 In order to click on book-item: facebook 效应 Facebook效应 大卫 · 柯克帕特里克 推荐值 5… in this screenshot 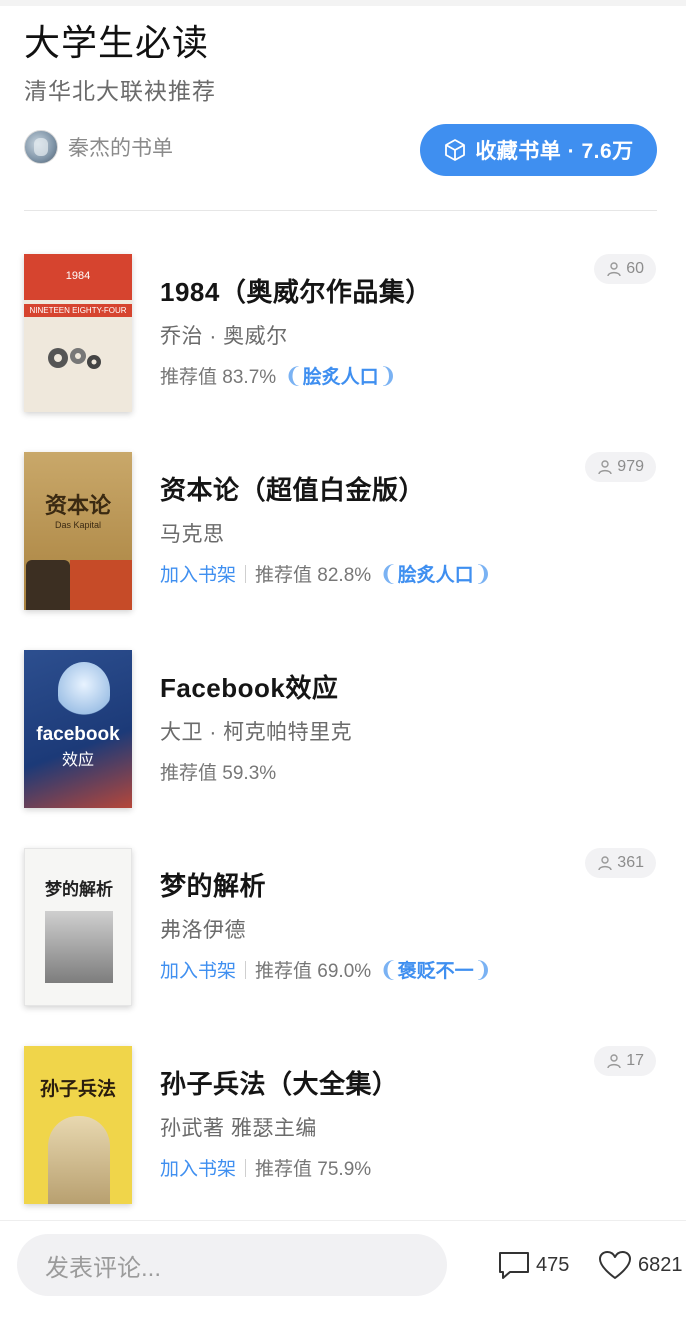, I will do `click(343, 735)`.